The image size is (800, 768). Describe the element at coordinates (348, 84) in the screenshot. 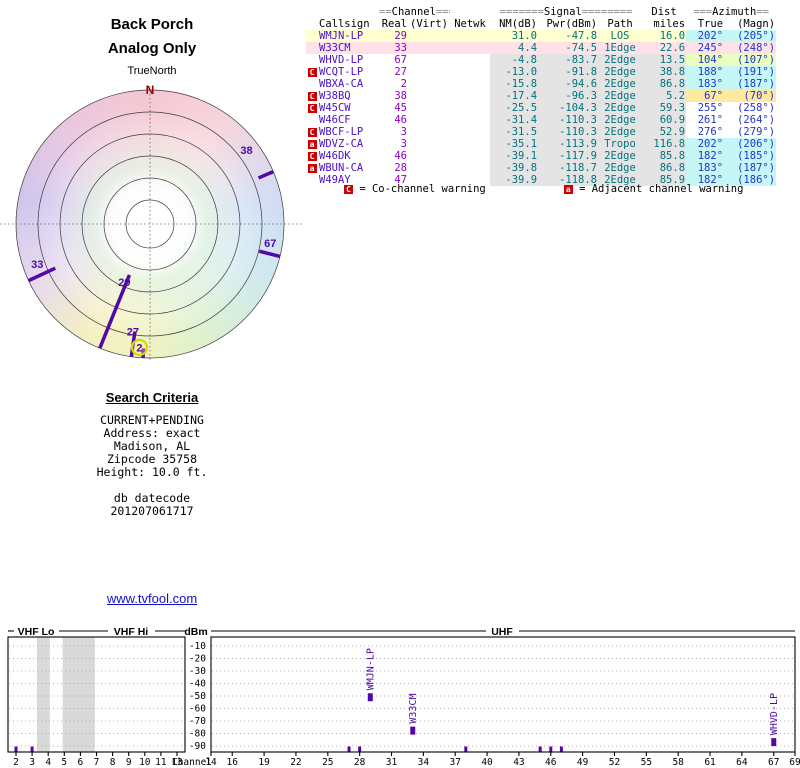

I see `callsign-link: WBXA-CA` at that location.